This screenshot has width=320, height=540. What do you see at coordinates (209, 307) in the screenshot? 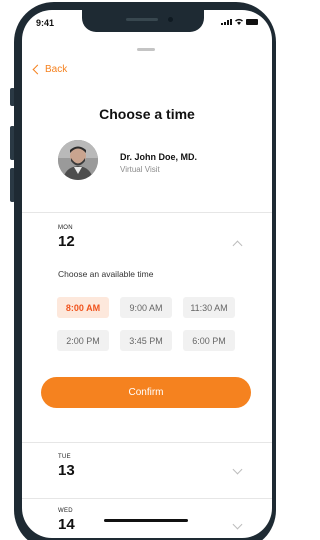
I see `time-slot: 11:30 AM` at bounding box center [209, 307].